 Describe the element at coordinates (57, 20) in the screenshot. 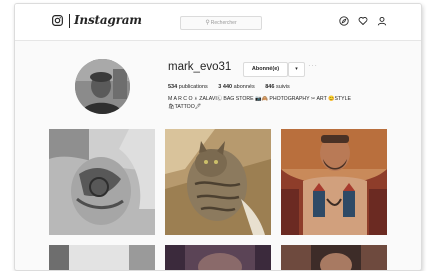

I see `instagram-camera-icon` at that location.